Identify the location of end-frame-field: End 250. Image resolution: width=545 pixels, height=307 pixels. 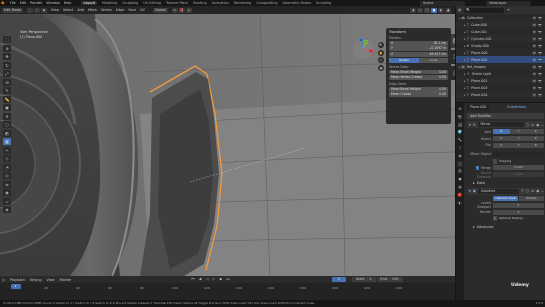
(389, 279).